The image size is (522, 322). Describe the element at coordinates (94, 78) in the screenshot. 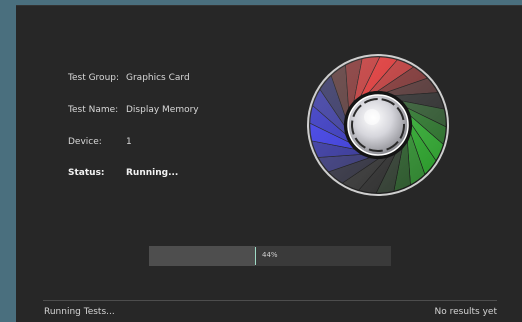

I see `test-group-label: Test Group:` at that location.